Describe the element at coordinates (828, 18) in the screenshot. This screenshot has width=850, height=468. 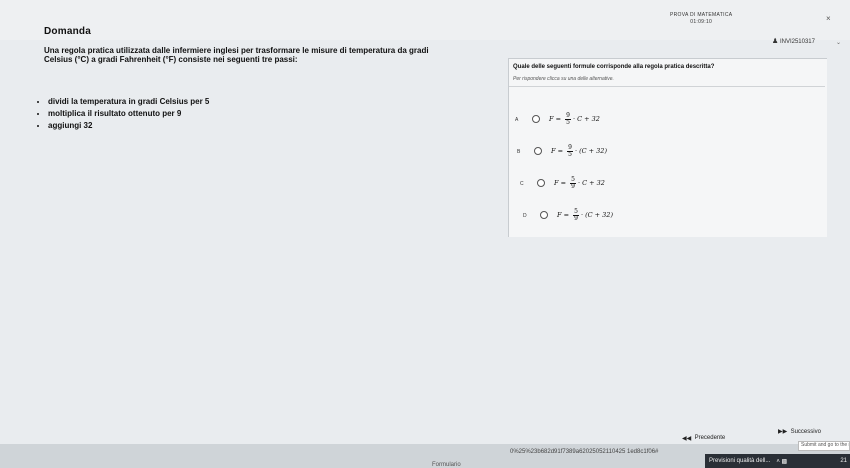
I see `close-icon: ×` at that location.